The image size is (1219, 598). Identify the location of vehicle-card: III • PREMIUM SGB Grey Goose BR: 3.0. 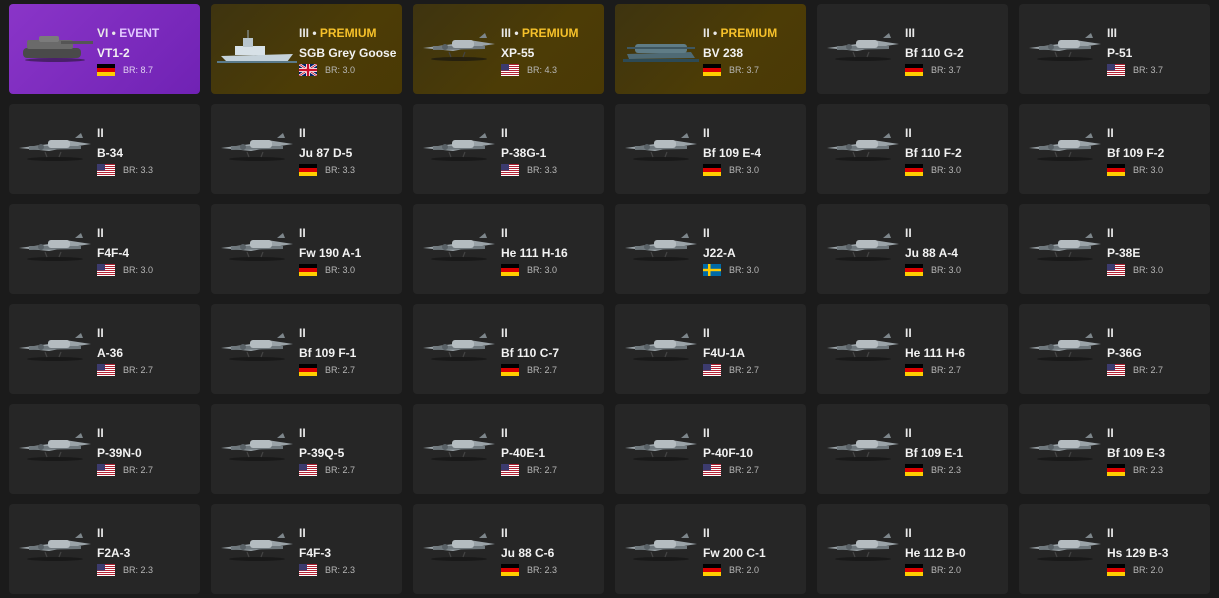
(306, 49).